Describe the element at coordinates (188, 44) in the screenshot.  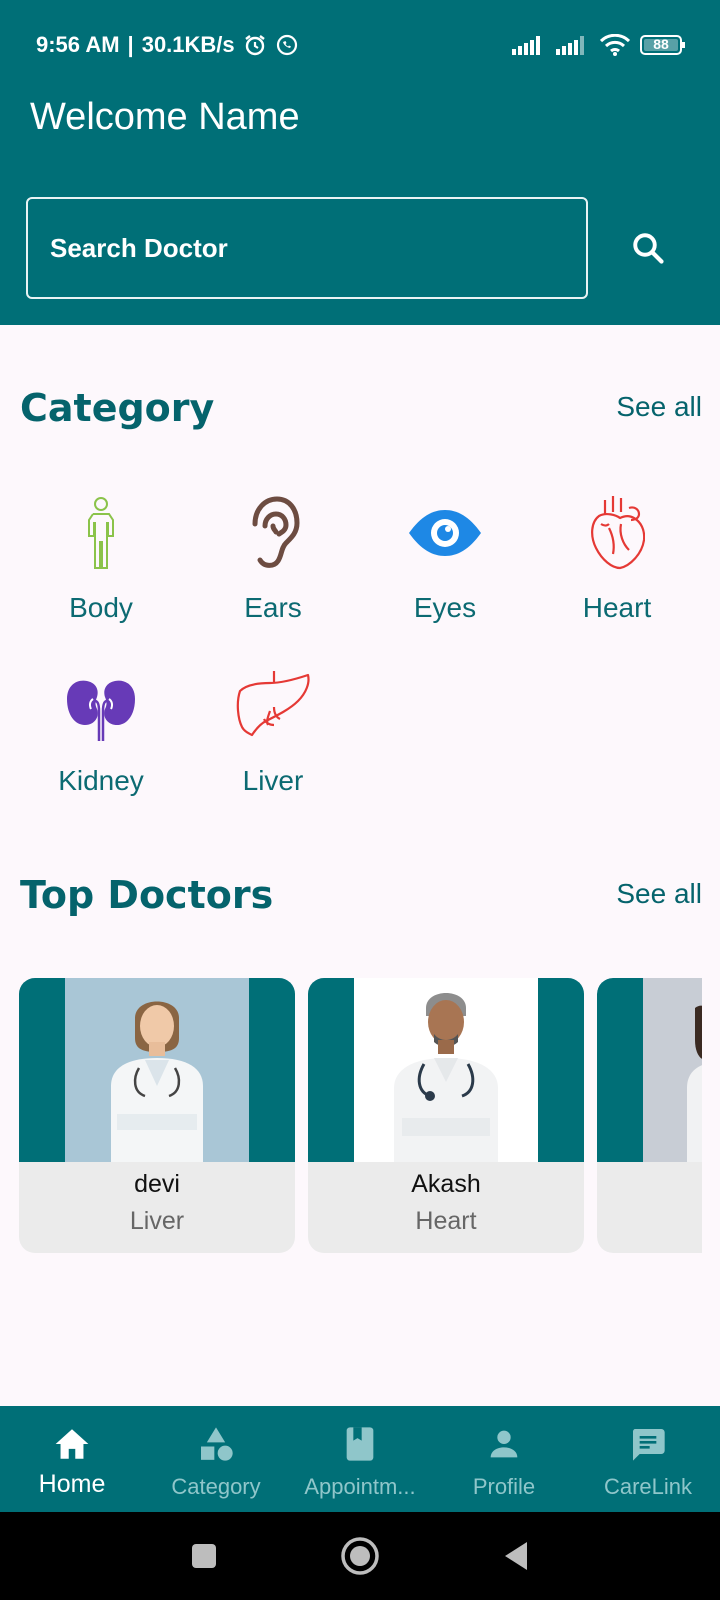
I see `status-speed: 30.1KB/s` at that location.